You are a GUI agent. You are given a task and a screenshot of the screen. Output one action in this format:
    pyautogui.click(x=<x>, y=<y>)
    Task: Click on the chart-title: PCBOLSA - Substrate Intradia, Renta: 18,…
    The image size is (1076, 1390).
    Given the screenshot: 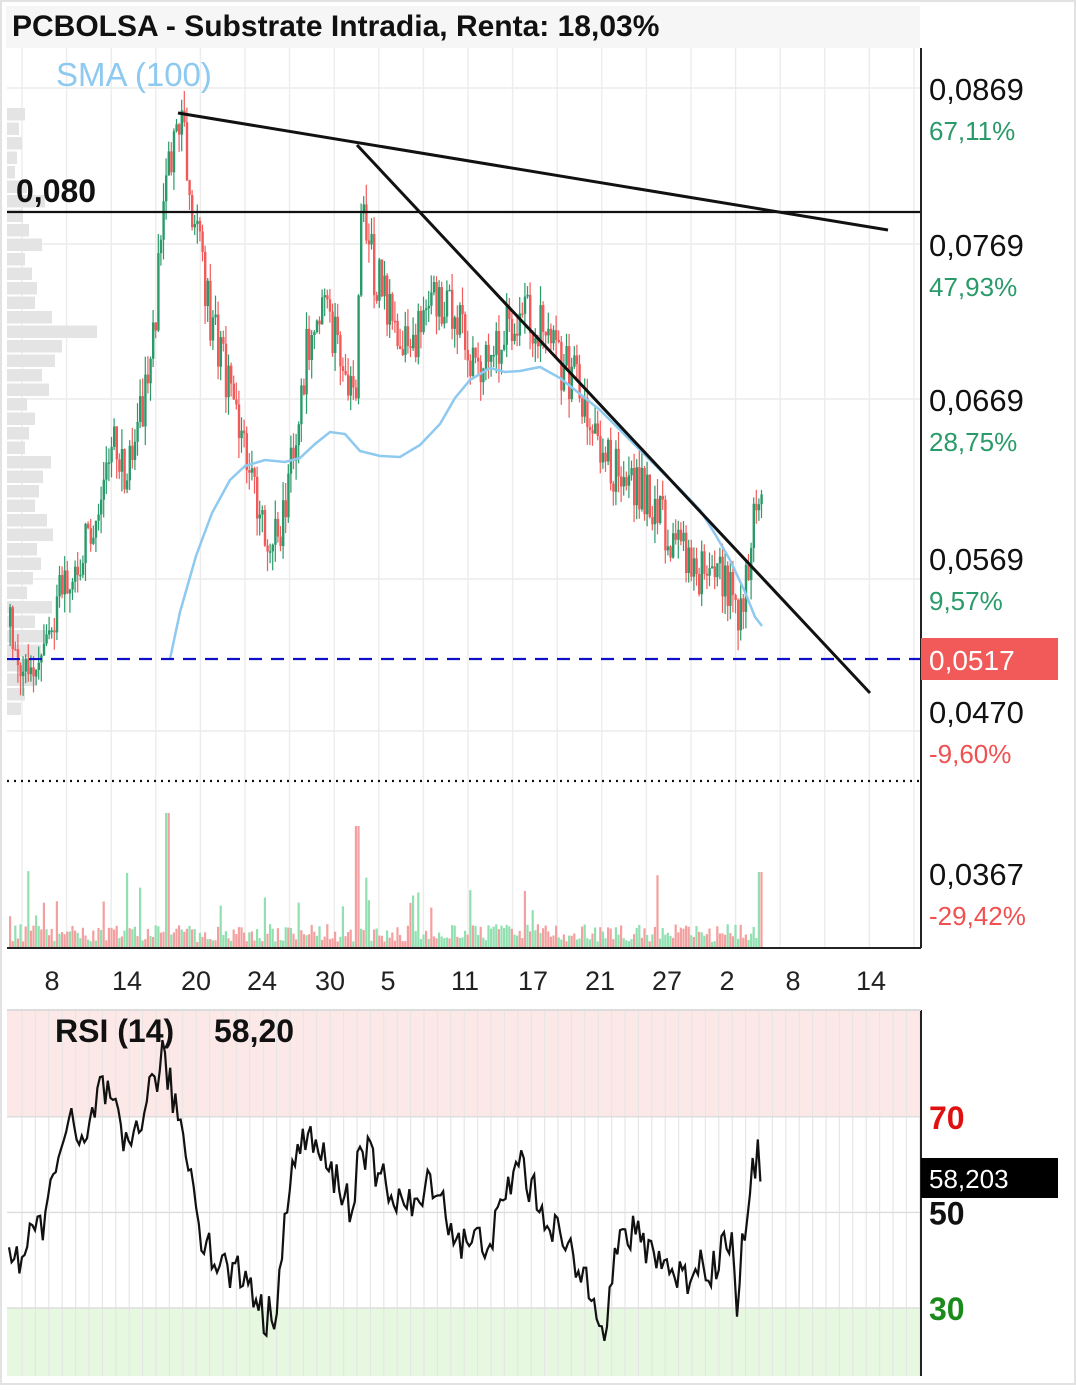 What is the action you would take?
    pyautogui.click(x=336, y=26)
    